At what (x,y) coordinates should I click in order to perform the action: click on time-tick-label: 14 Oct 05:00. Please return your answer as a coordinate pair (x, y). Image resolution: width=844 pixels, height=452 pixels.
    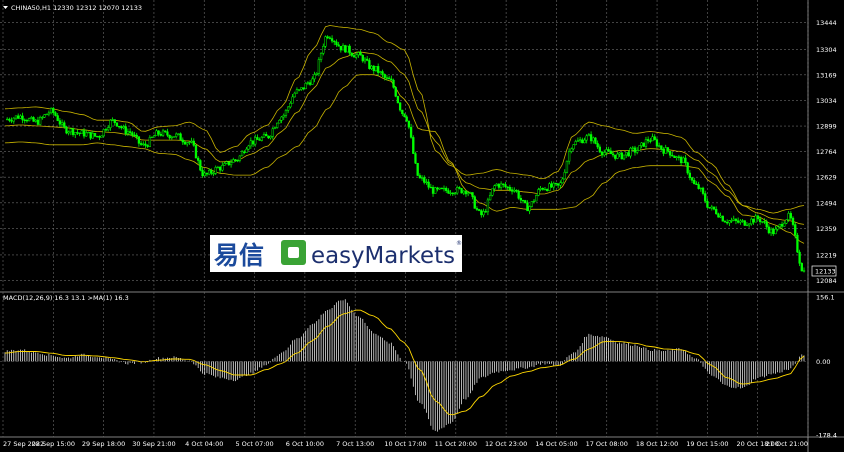
    Looking at the image, I should click on (556, 444).